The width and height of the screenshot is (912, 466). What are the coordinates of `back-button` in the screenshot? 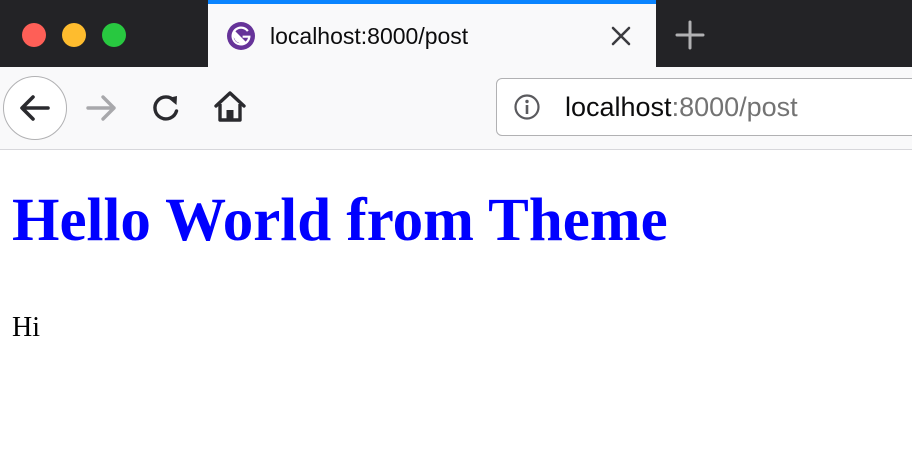 It's located at (35, 108).